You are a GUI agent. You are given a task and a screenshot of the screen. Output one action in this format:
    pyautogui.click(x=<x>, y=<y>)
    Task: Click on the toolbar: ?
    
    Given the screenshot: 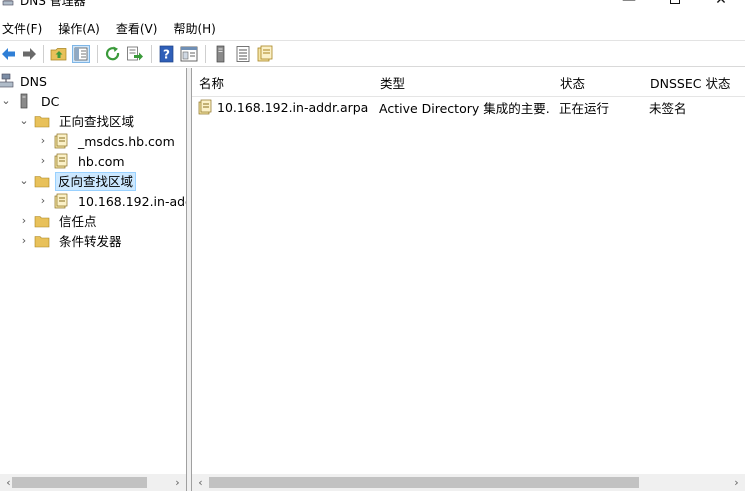 What is the action you would take?
    pyautogui.click(x=372, y=53)
    